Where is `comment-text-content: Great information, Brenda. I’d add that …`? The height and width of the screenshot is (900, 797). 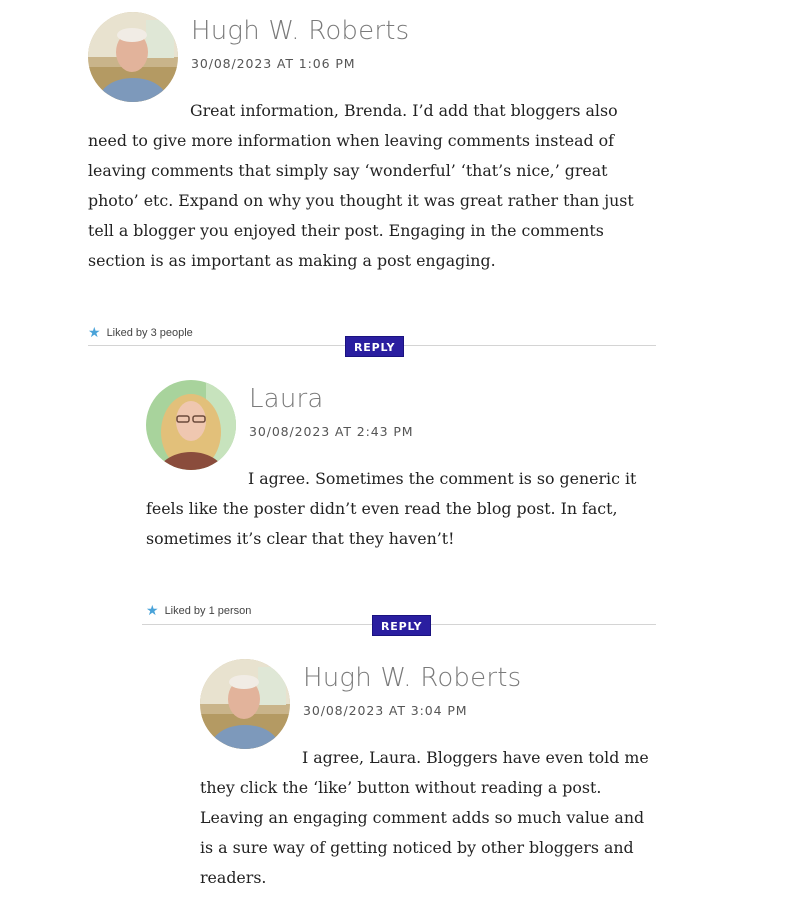 comment-text-content: Great information, Brenda. I’d add that … is located at coordinates (361, 185).